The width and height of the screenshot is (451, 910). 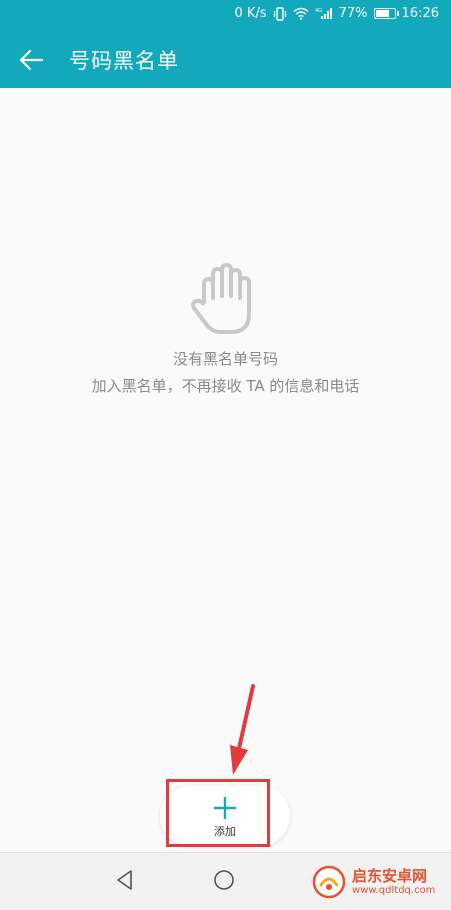 What do you see at coordinates (420, 13) in the screenshot?
I see `clock: 16:26` at bounding box center [420, 13].